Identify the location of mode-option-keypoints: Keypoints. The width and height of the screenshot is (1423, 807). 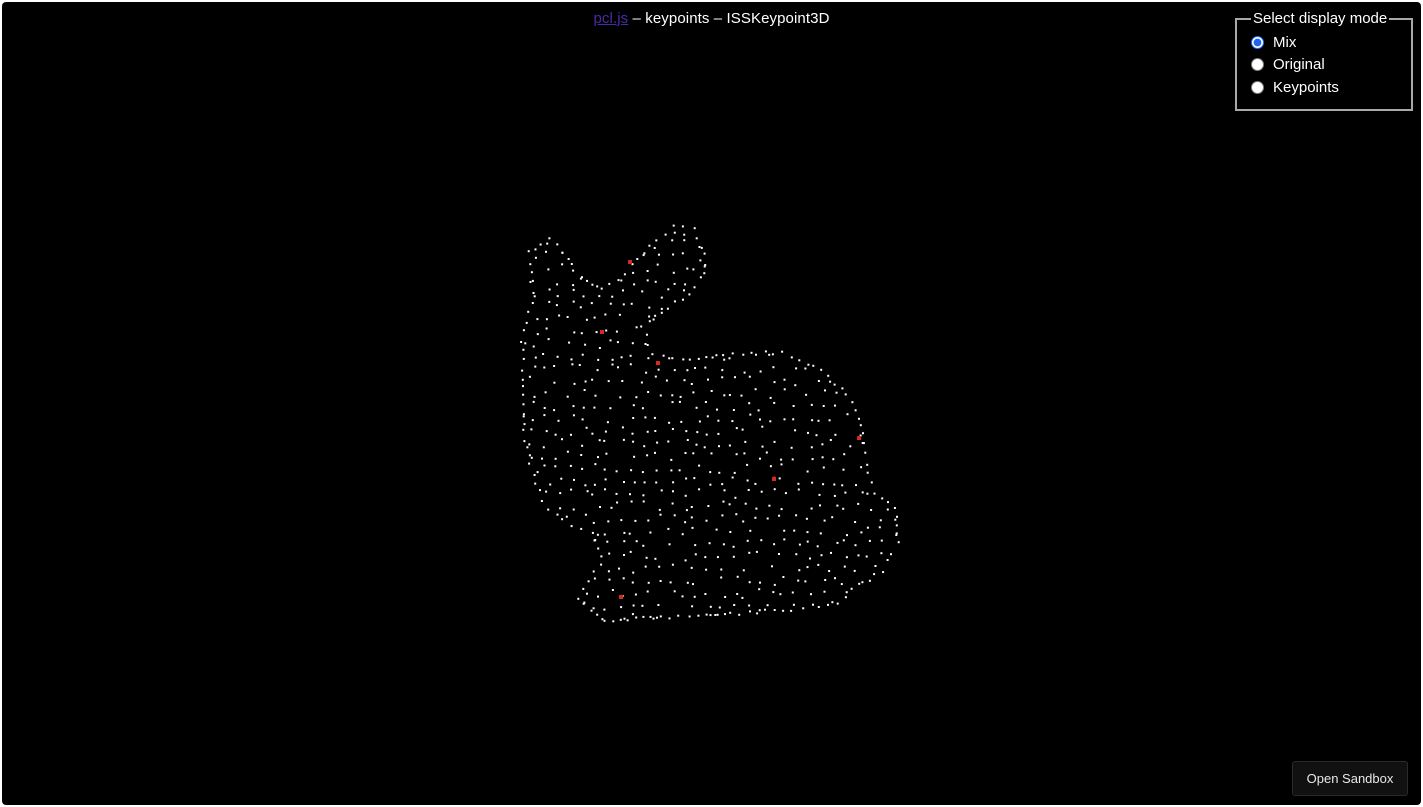
(1327, 87).